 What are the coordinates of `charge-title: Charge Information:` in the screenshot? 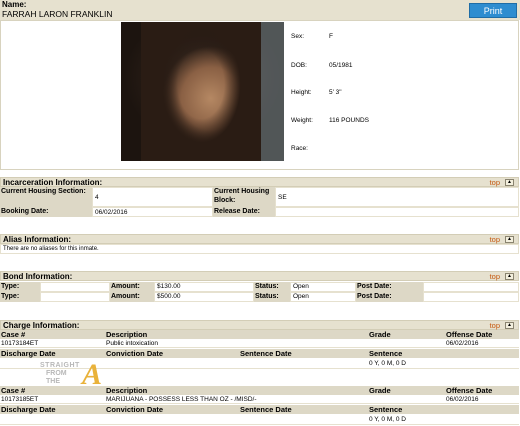 It's located at (41, 325).